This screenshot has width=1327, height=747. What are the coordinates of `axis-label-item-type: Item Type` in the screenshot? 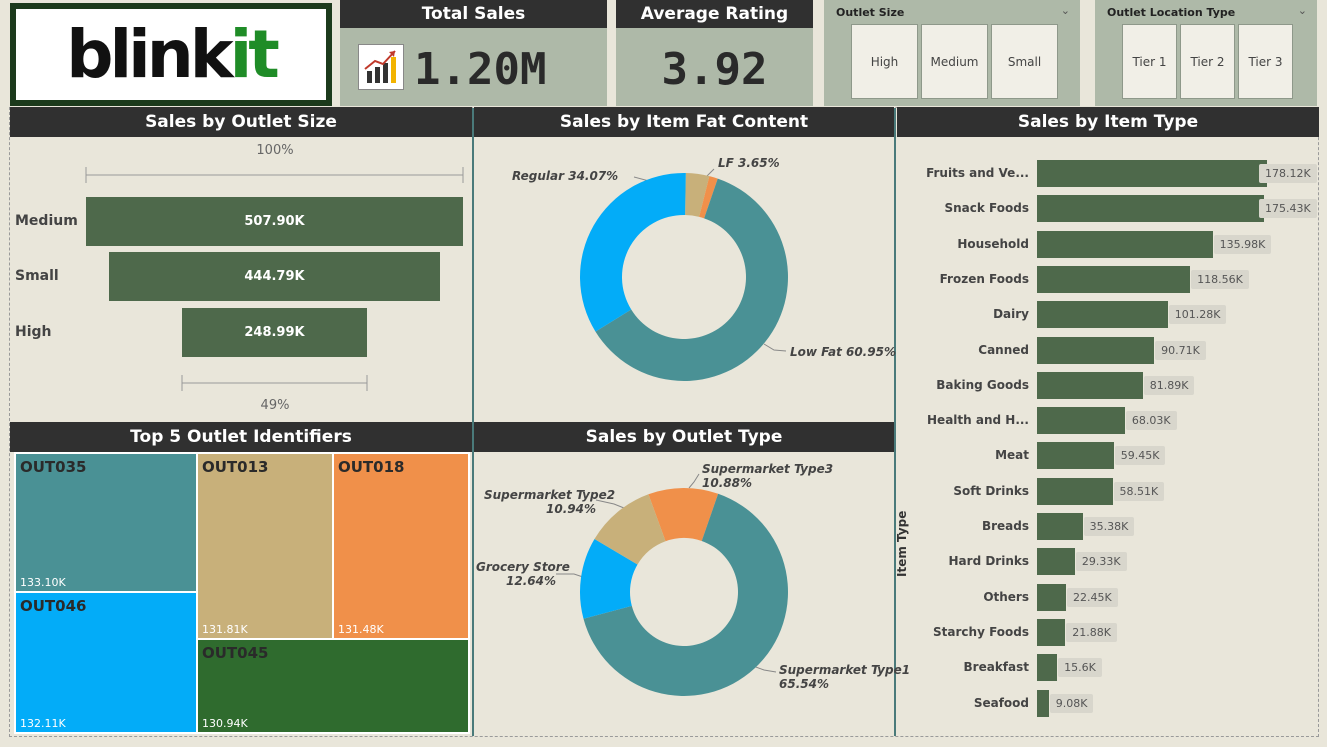 It's located at (902, 543).